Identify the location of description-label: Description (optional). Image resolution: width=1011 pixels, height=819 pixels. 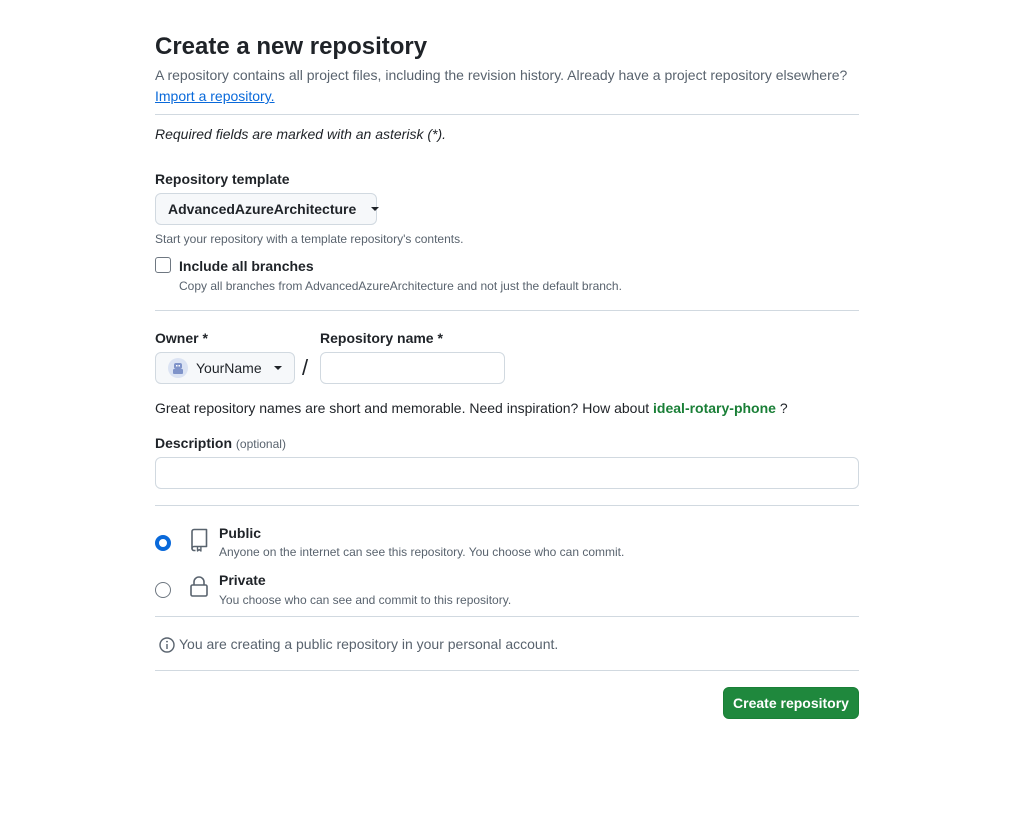
(220, 443).